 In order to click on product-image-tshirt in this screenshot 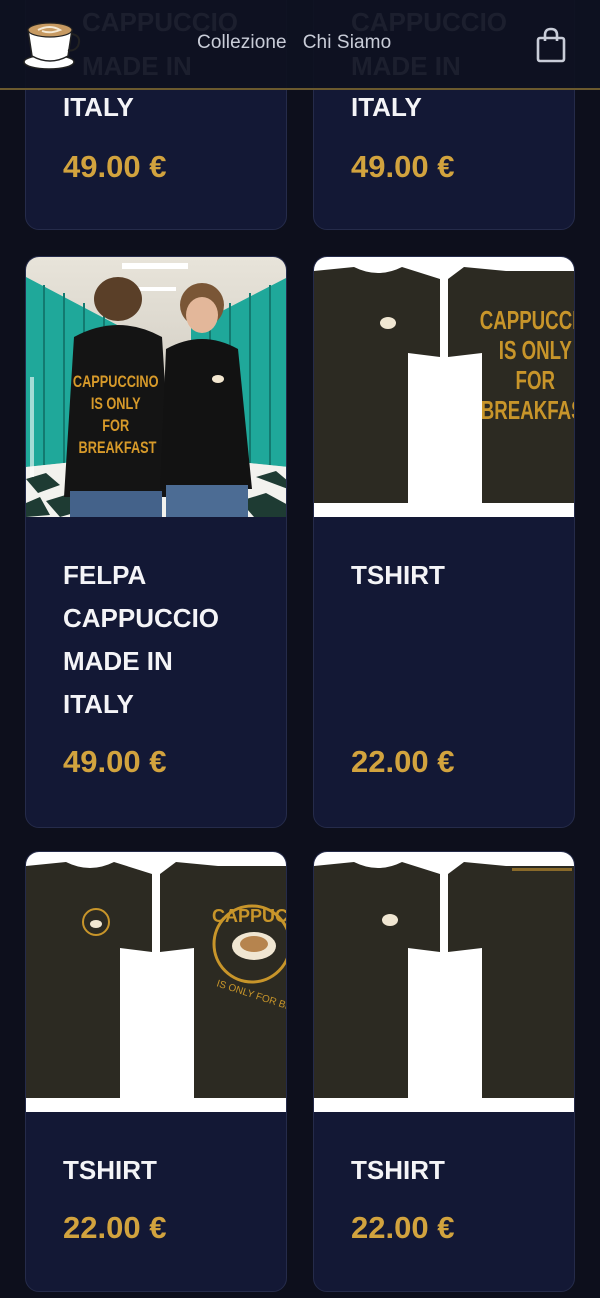, I will do `click(444, 982)`.